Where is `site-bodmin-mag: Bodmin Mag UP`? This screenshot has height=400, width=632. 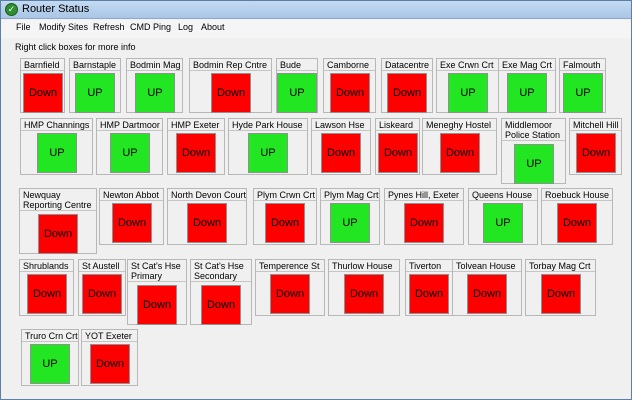 site-bodmin-mag: Bodmin Mag UP is located at coordinates (154, 85).